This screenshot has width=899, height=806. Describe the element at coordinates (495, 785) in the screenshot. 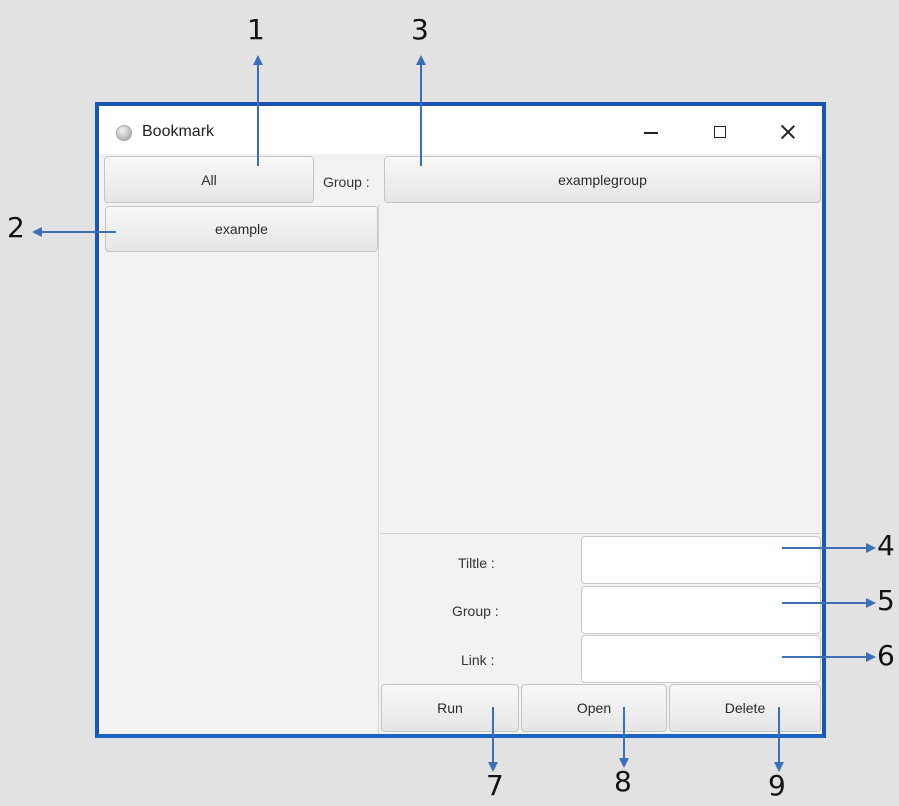

I see `annotation-7: 7` at that location.